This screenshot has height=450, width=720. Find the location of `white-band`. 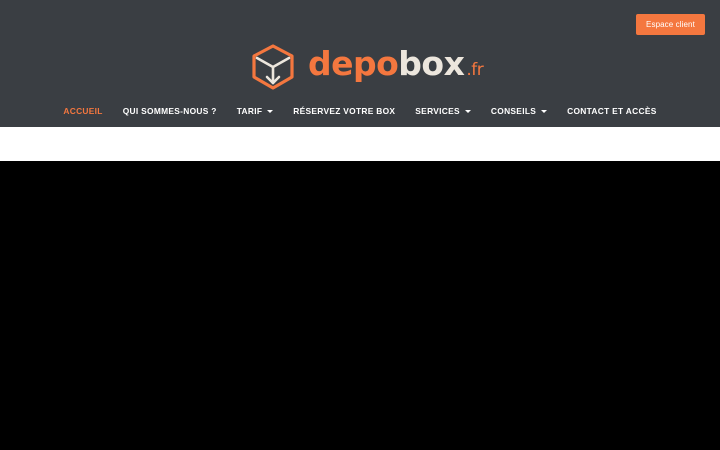

white-band is located at coordinates (360, 144).